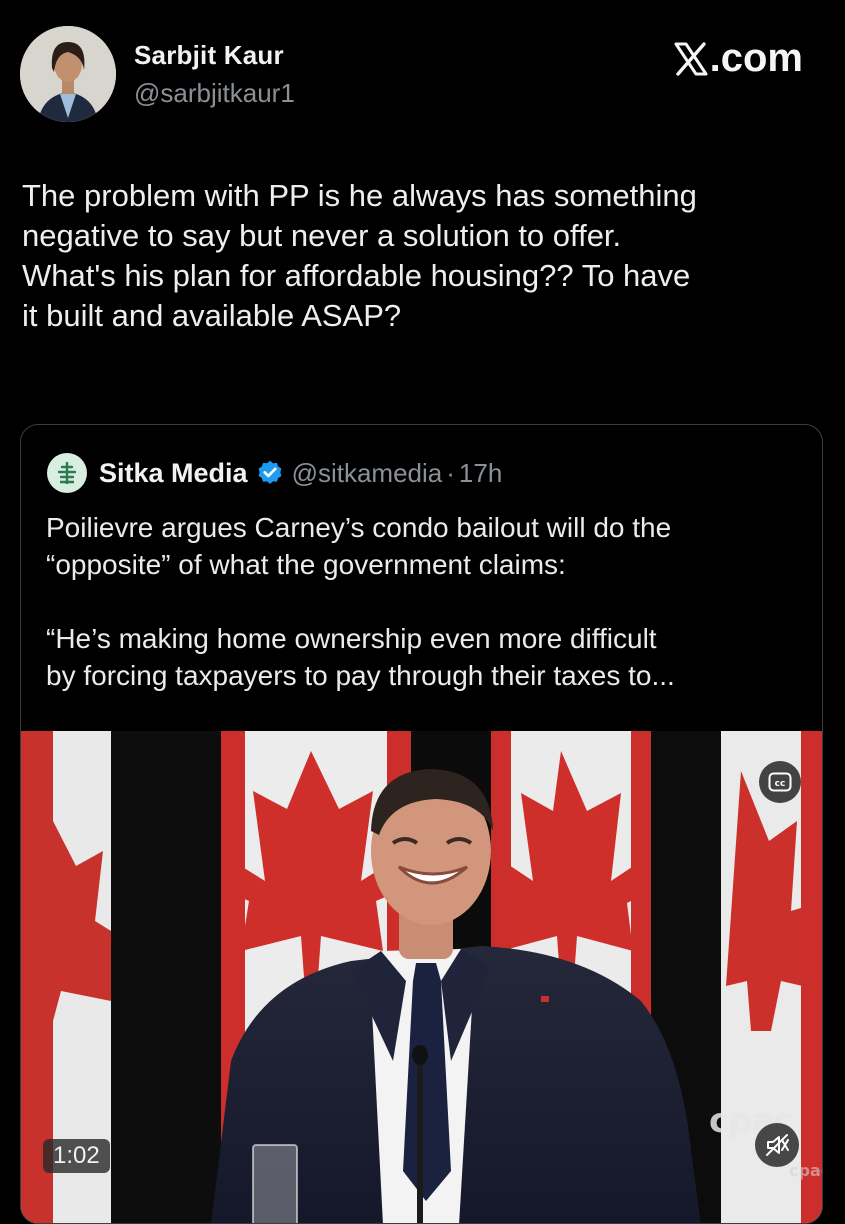 The width and height of the screenshot is (845, 1224). Describe the element at coordinates (480, 473) in the screenshot. I see `post-timestamp: 17h` at that location.